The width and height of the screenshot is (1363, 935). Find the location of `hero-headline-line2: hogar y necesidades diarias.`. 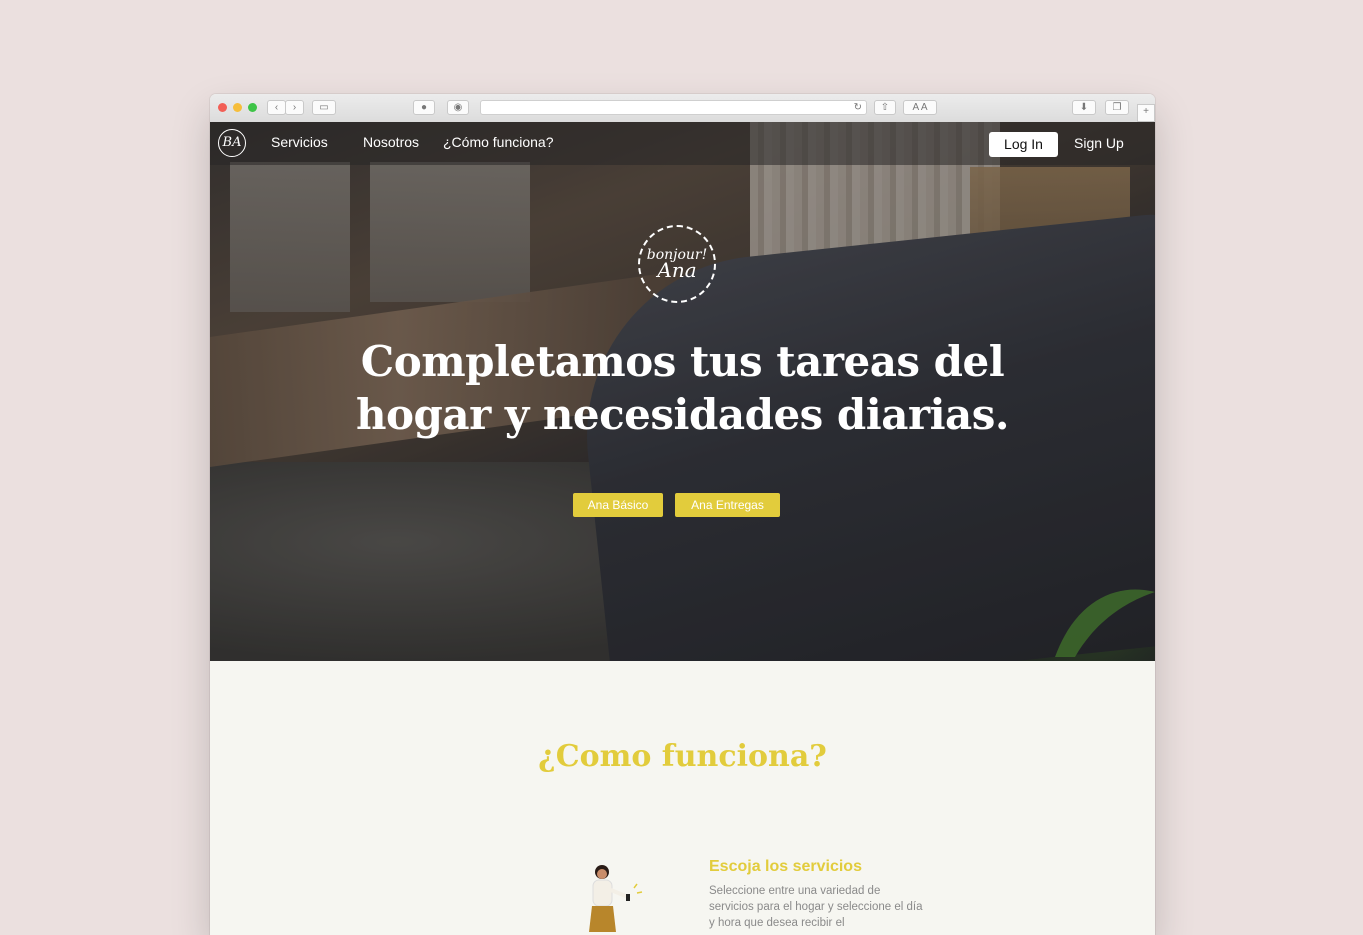

hero-headline-line2: hogar y necesidades diarias. is located at coordinates (682, 414).